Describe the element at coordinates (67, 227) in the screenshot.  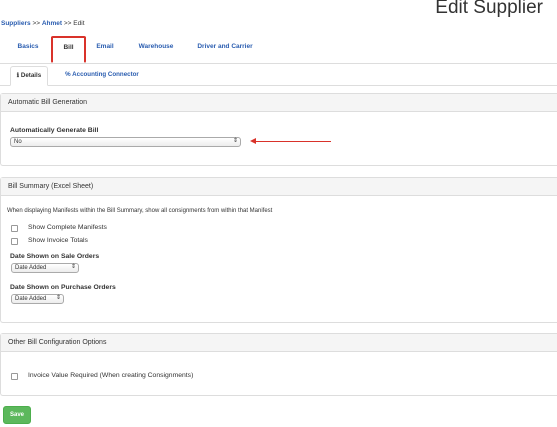
I see `show-complete-manifests-label: Show Complete Manifests` at that location.